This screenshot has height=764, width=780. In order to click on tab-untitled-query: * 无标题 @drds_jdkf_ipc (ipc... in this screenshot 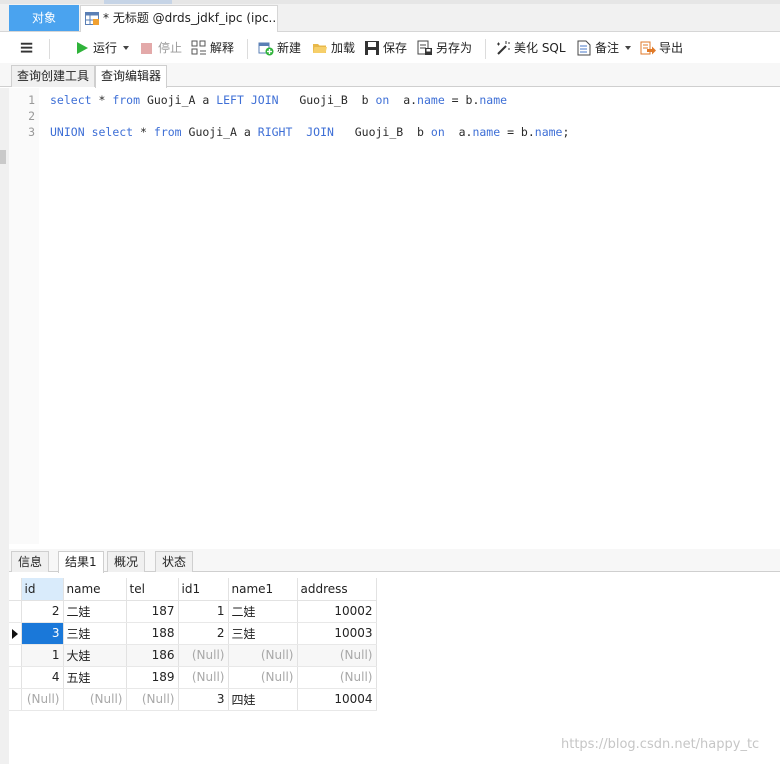, I will do `click(179, 18)`.